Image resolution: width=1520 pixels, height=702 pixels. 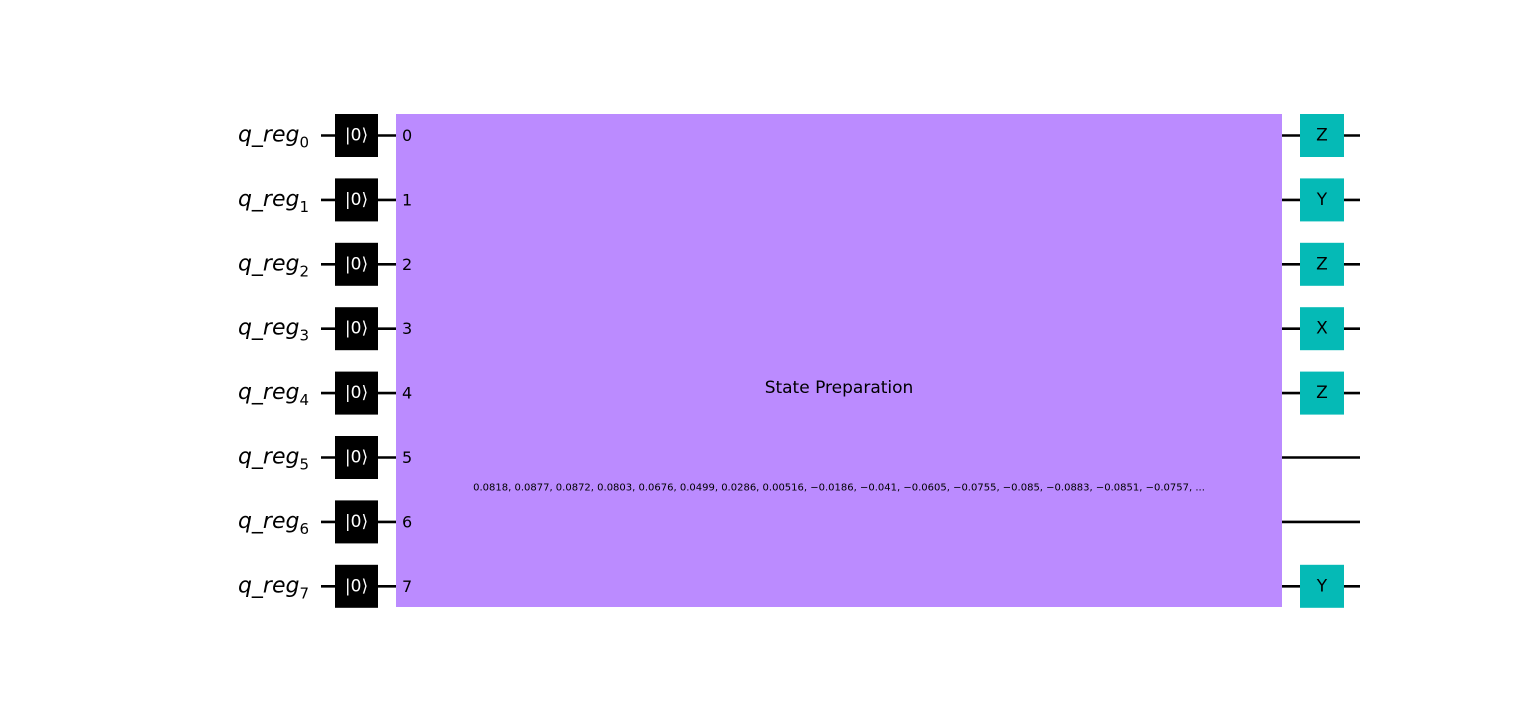 I want to click on qubit-label: q_reg4, so click(x=273, y=394).